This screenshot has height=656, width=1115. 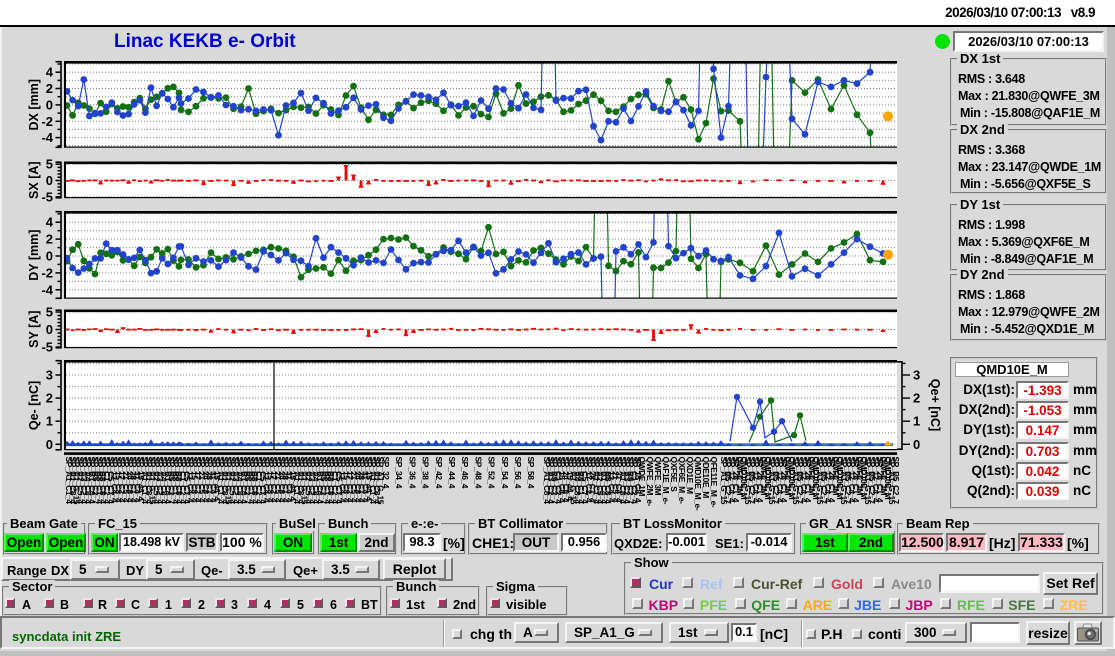 What do you see at coordinates (412, 473) in the screenshot?
I see `svg-text: SP_36_4` at bounding box center [412, 473].